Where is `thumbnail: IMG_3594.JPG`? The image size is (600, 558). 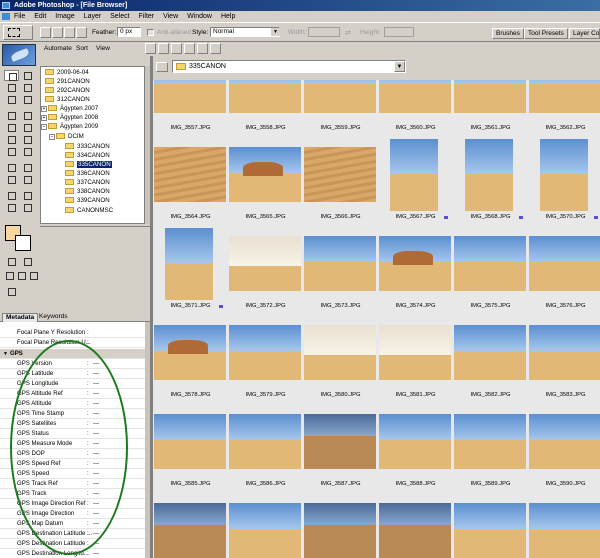 thumbnail: IMG_3594.JPG is located at coordinates (340, 524).